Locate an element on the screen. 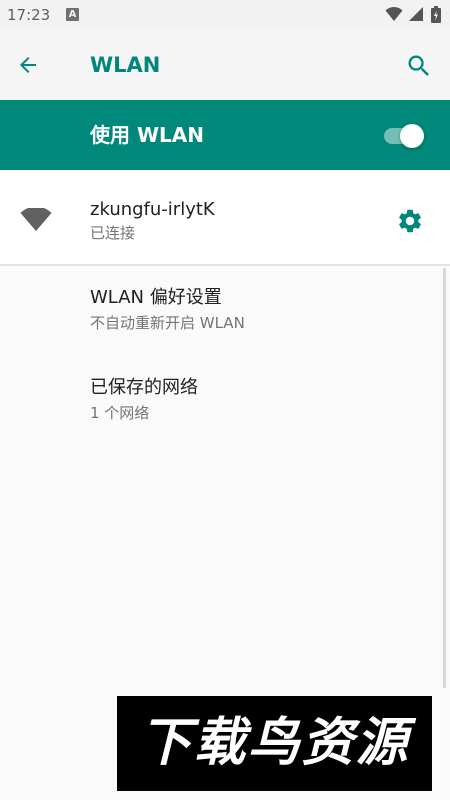 Image resolution: width=450 pixels, height=800 pixels. divider is located at coordinates (225, 265).